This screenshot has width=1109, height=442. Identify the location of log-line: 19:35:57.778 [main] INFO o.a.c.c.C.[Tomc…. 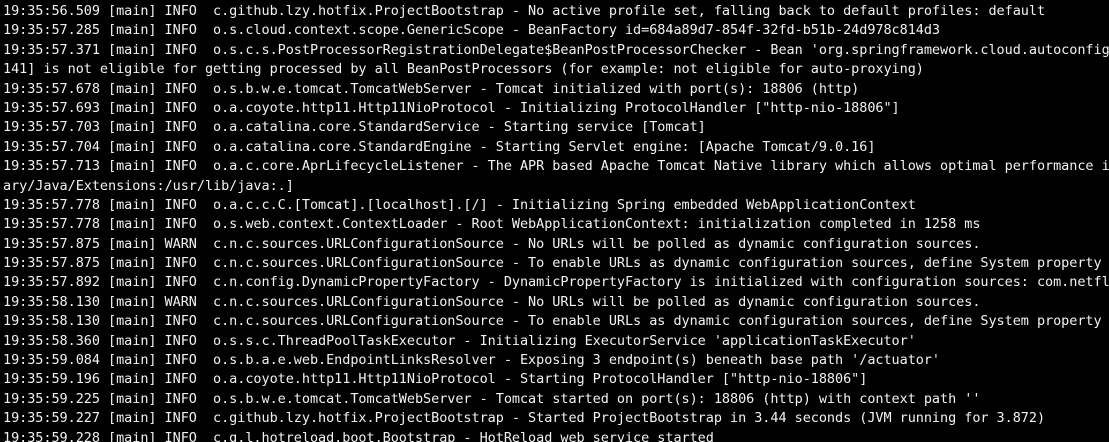
(459, 204).